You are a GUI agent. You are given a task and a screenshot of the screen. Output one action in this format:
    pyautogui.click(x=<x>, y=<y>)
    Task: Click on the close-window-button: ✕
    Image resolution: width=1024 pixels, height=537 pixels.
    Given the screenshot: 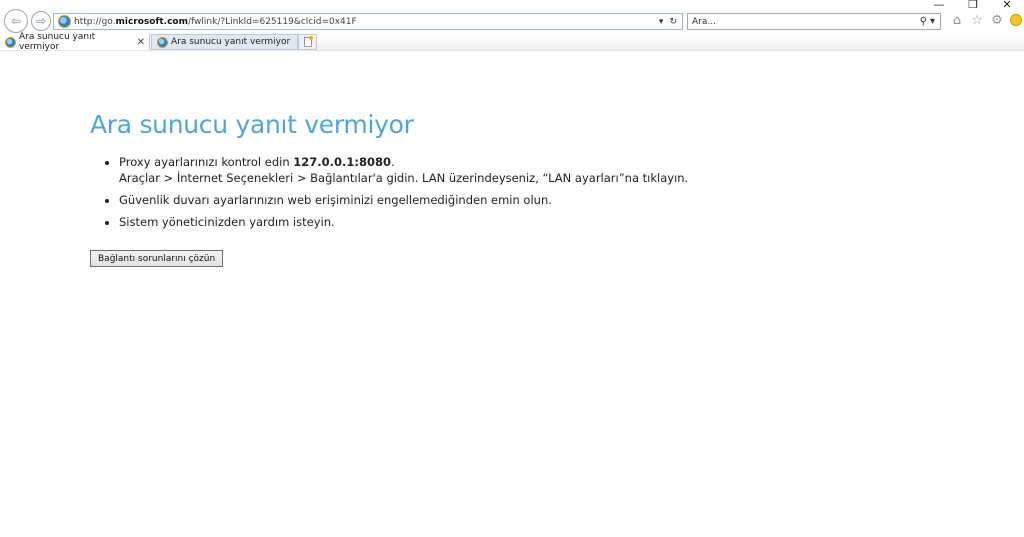 What is the action you would take?
    pyautogui.click(x=1007, y=5)
    